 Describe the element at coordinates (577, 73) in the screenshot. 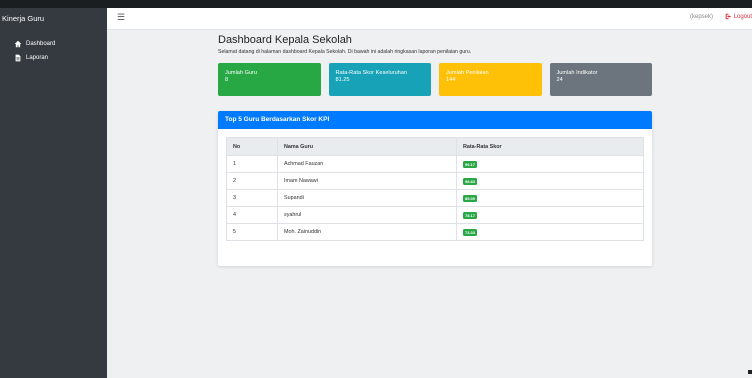

I see `card-label: Jumlah Indikator` at that location.